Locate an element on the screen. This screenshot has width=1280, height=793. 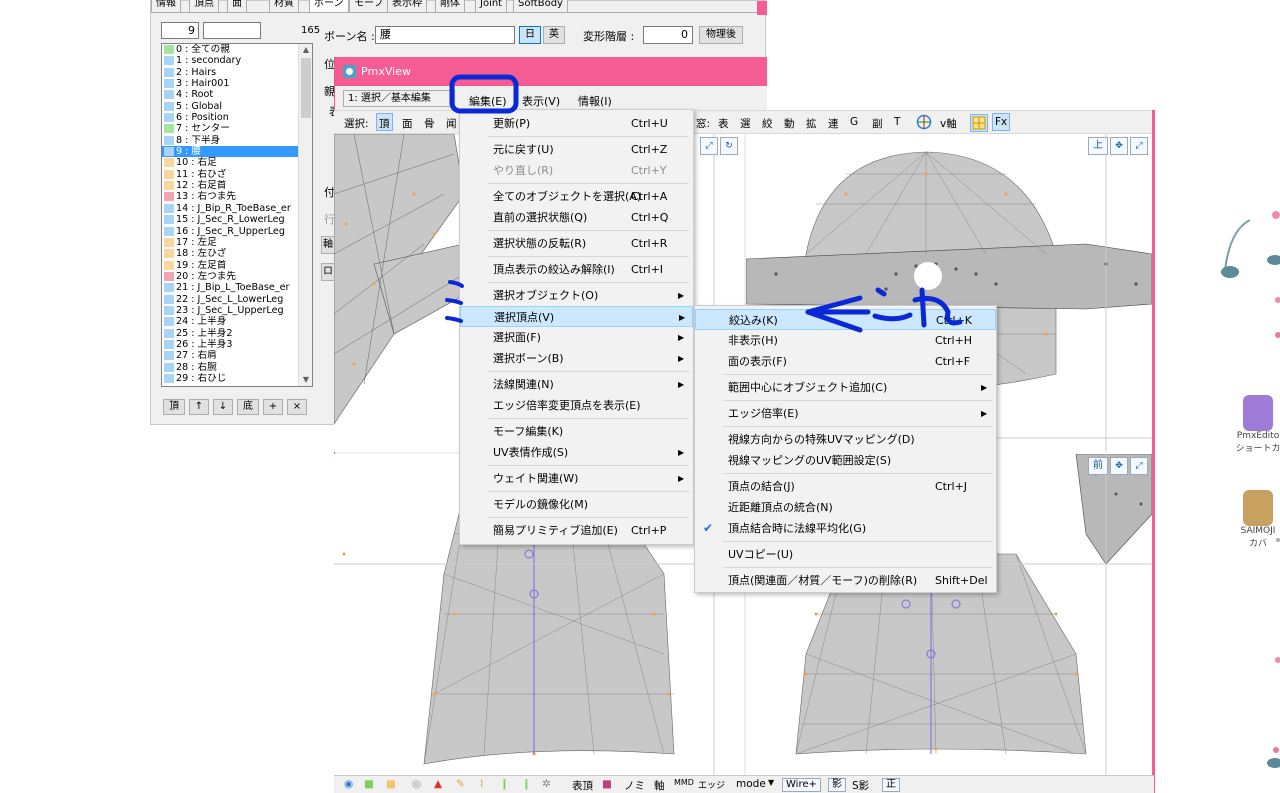
pmxeditor-icon is located at coordinates (1258, 413).